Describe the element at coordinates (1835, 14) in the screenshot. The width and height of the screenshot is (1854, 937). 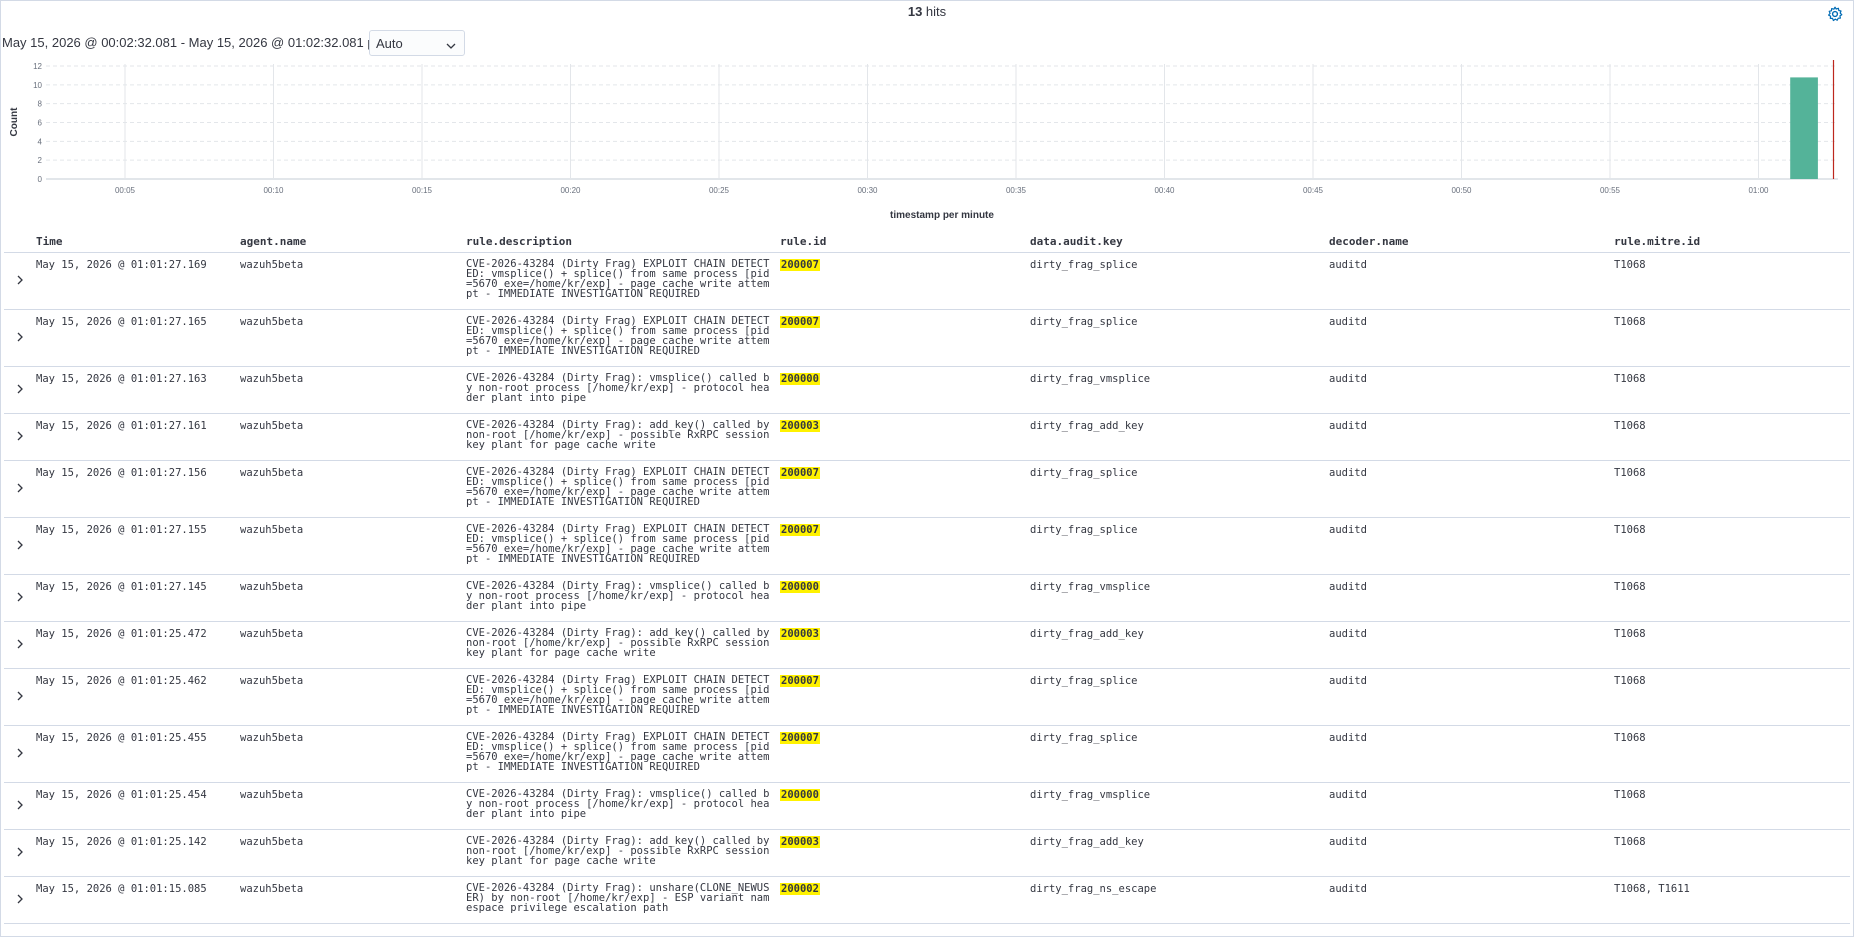
I see `gear-icon` at that location.